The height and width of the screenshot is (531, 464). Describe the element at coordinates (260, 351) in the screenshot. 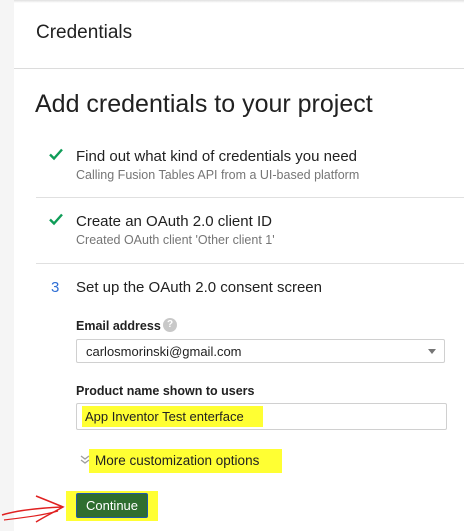

I see `email-select: carlosmorinski@gmail.com` at that location.